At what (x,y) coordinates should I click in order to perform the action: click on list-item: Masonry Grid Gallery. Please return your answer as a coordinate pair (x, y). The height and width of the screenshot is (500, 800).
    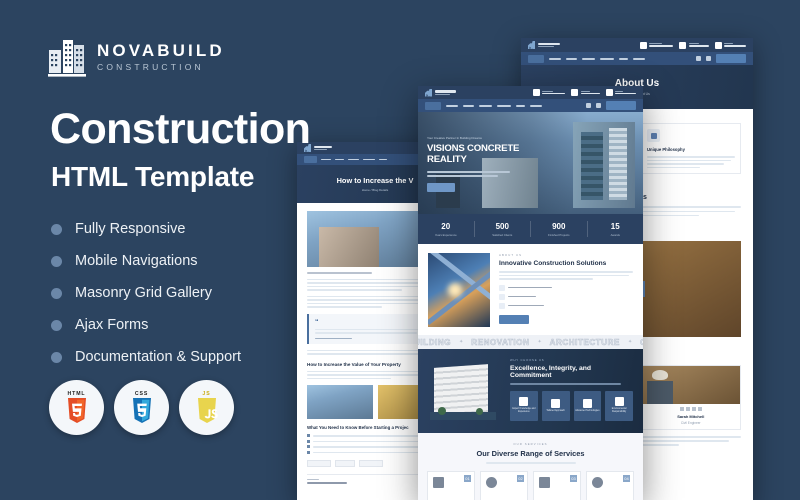
    Looking at the image, I should click on (146, 293).